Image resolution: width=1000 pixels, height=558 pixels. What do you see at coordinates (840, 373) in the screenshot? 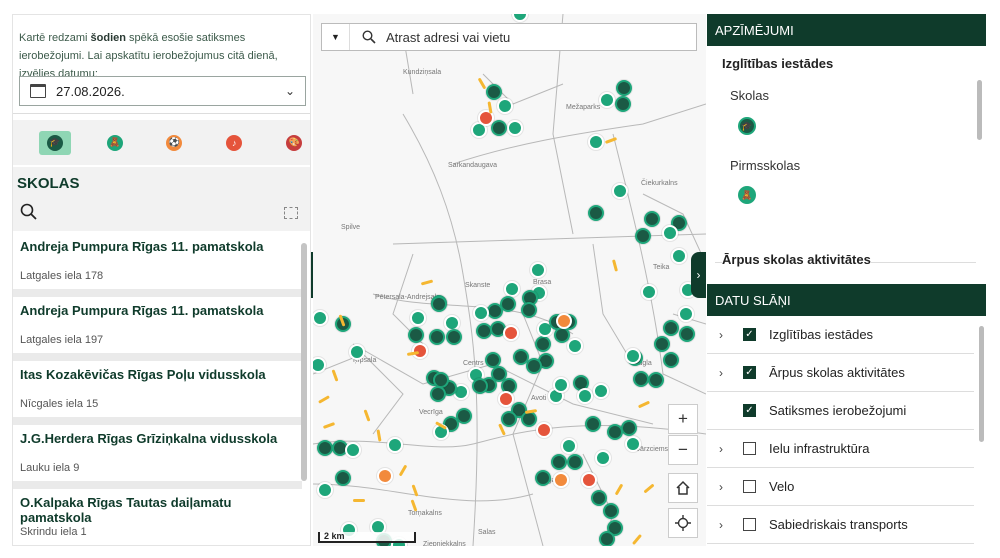
I see `layer-row: › ✓ Ārpus skolas aktivitātes` at bounding box center [840, 373].